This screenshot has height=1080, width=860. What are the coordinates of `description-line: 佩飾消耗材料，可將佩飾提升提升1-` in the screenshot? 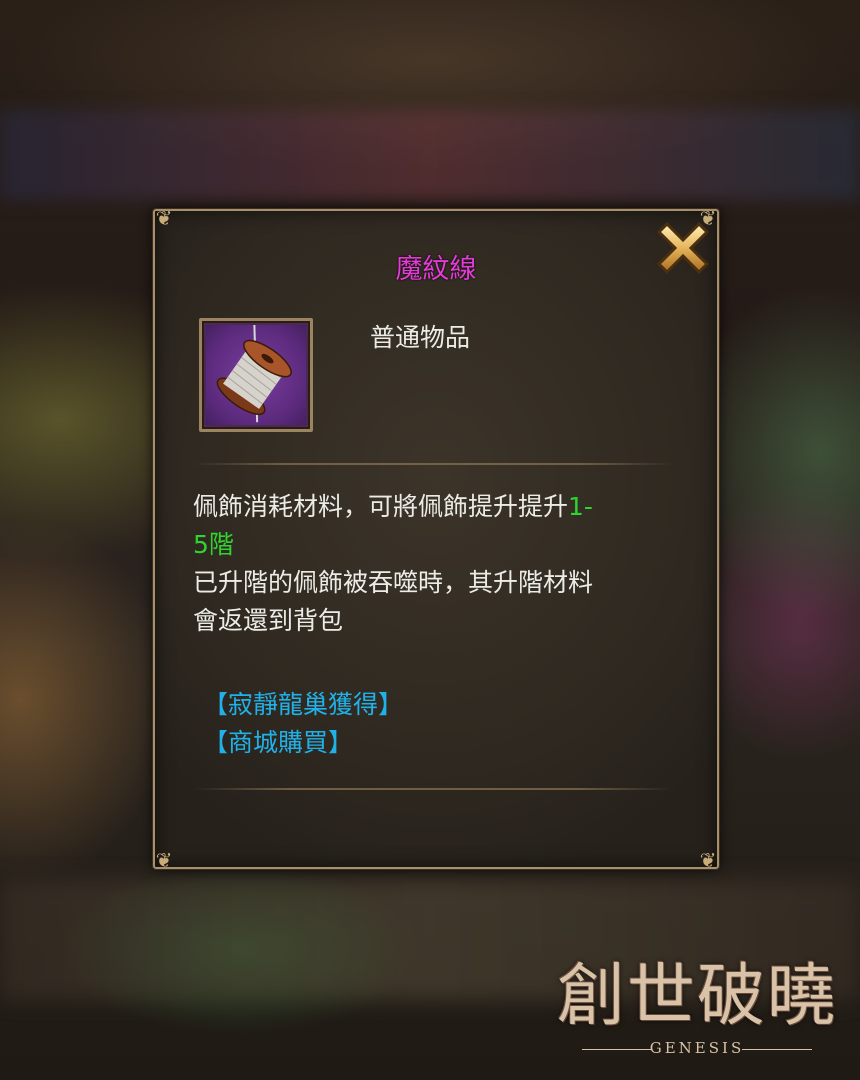 It's located at (436, 507).